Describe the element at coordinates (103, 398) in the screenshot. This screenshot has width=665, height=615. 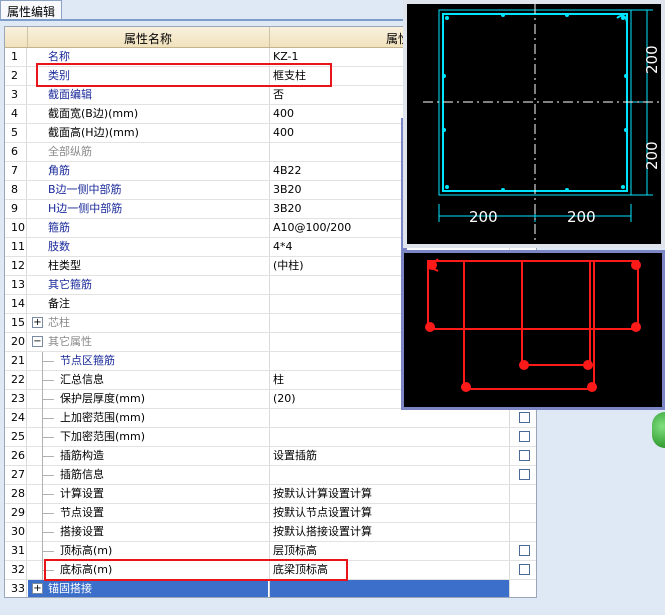
I see `property-name-label: 保护层厚度(mm)` at that location.